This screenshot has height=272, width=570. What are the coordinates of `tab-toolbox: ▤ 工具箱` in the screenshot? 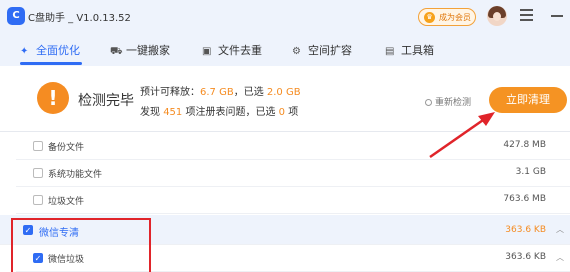 It's located at (409, 52).